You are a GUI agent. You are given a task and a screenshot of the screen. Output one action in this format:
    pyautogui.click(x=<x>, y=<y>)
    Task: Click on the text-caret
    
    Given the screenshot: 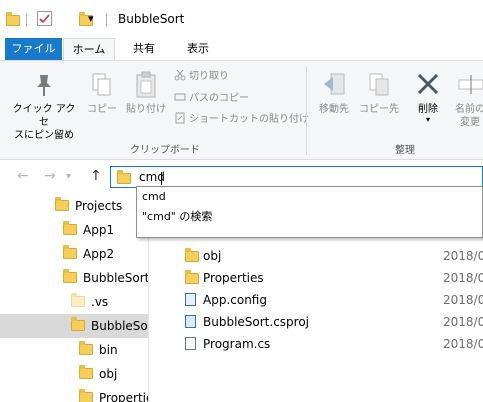 What is the action you would take?
    pyautogui.click(x=161, y=178)
    